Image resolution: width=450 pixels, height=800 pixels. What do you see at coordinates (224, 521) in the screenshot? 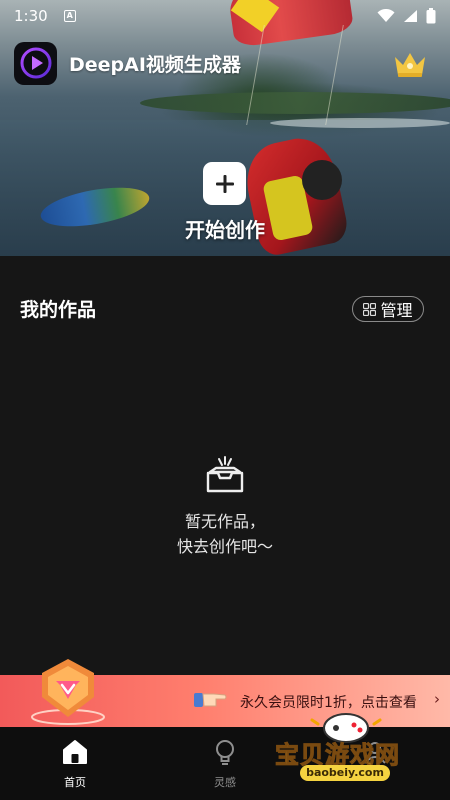
I see `empty-message-line1: 暂无作品，` at bounding box center [224, 521].